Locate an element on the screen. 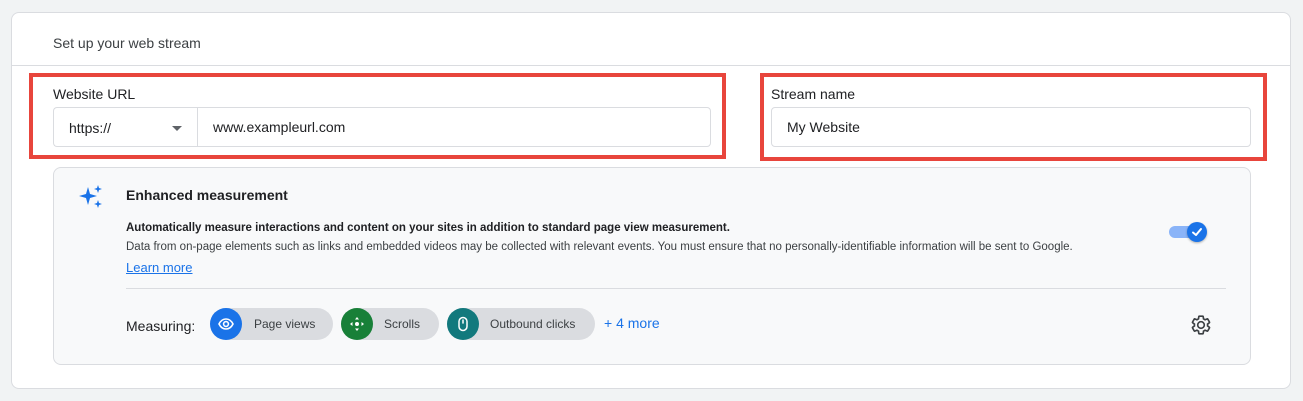 The image size is (1303, 401). measuring-label: Measuring: is located at coordinates (161, 326).